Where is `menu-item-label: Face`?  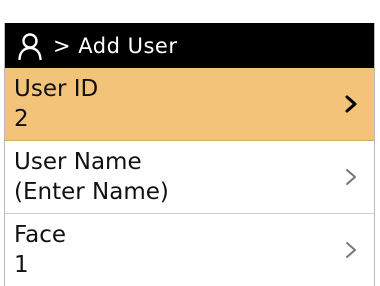 menu-item-label: Face is located at coordinates (40, 235).